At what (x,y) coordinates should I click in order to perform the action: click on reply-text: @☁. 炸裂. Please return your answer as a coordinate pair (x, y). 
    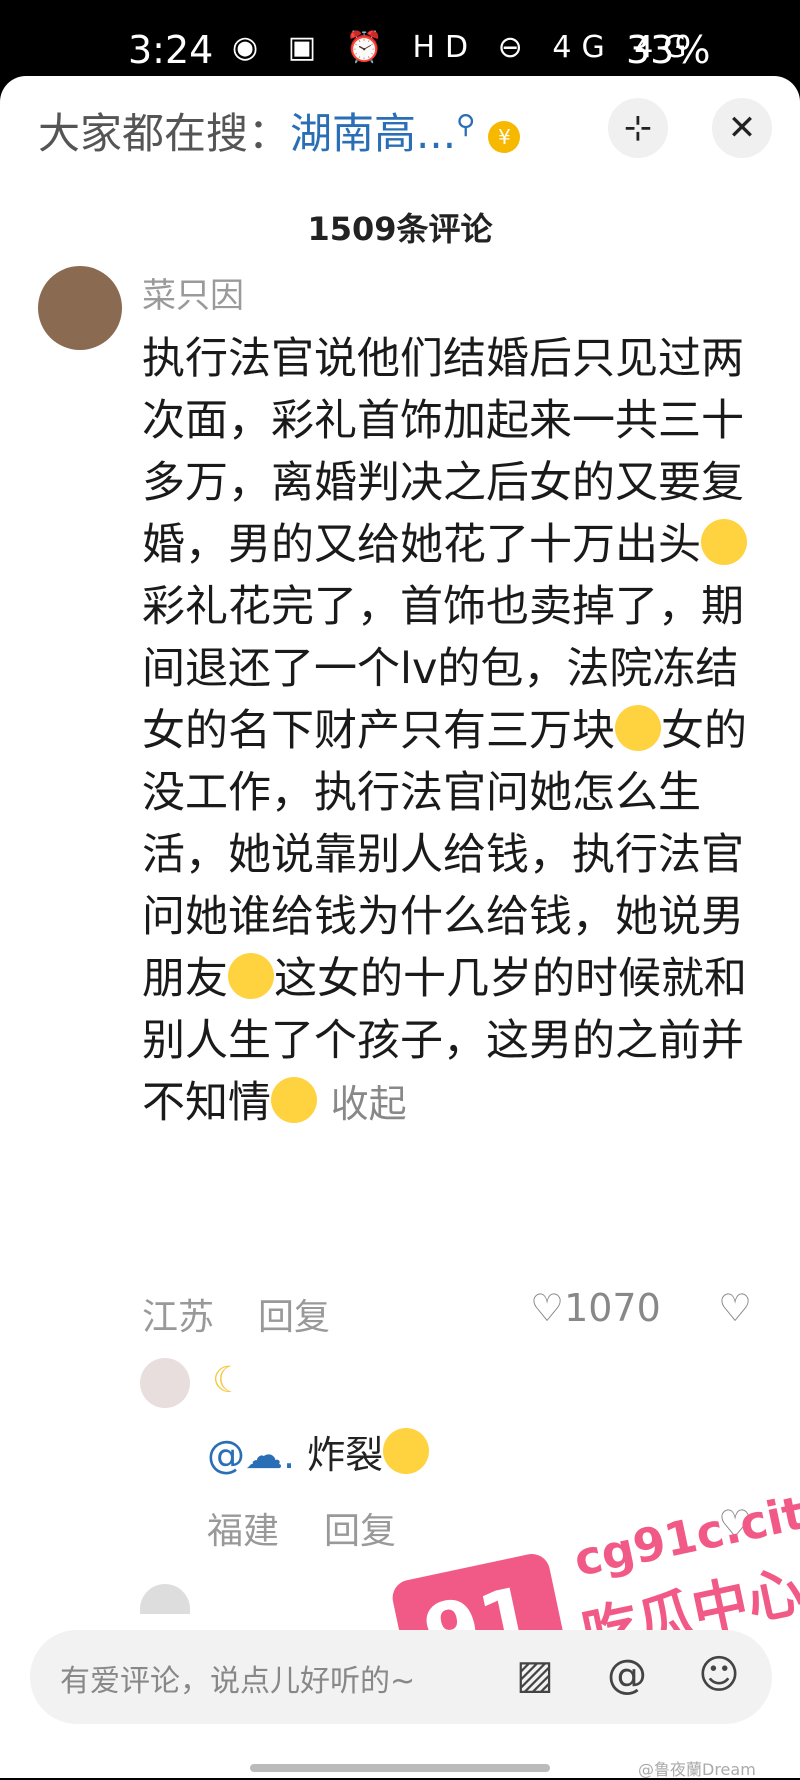
    Looking at the image, I should click on (318, 1451).